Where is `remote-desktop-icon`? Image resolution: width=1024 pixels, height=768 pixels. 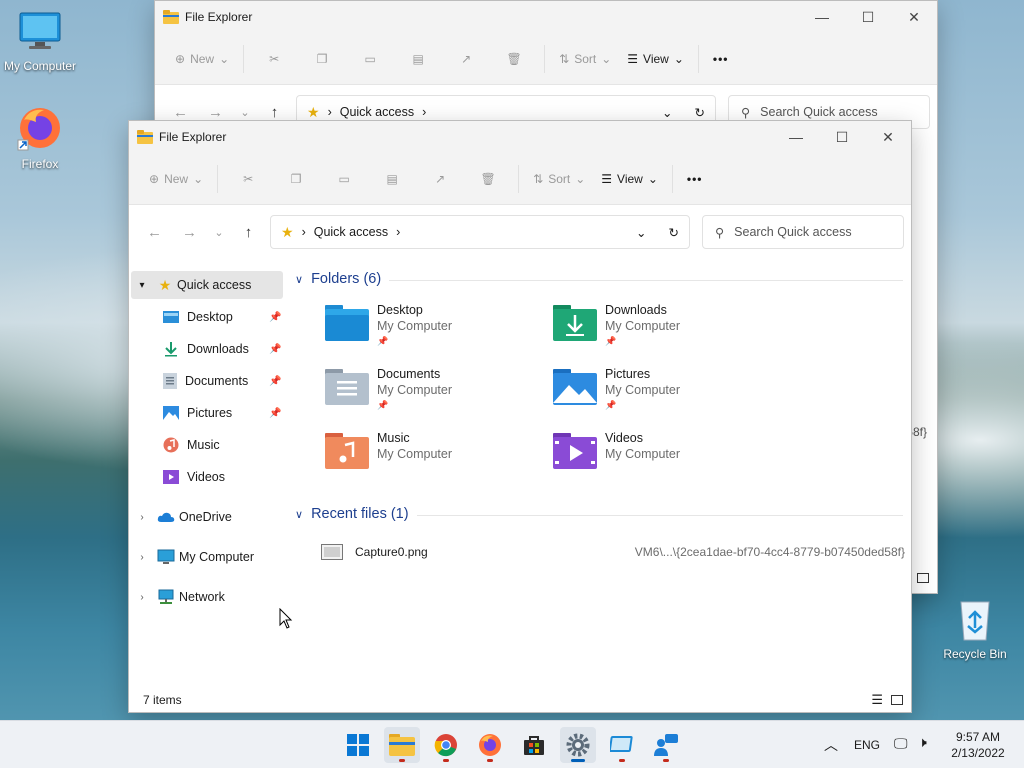
remote-desktop-icon is located at coordinates (621, 744).